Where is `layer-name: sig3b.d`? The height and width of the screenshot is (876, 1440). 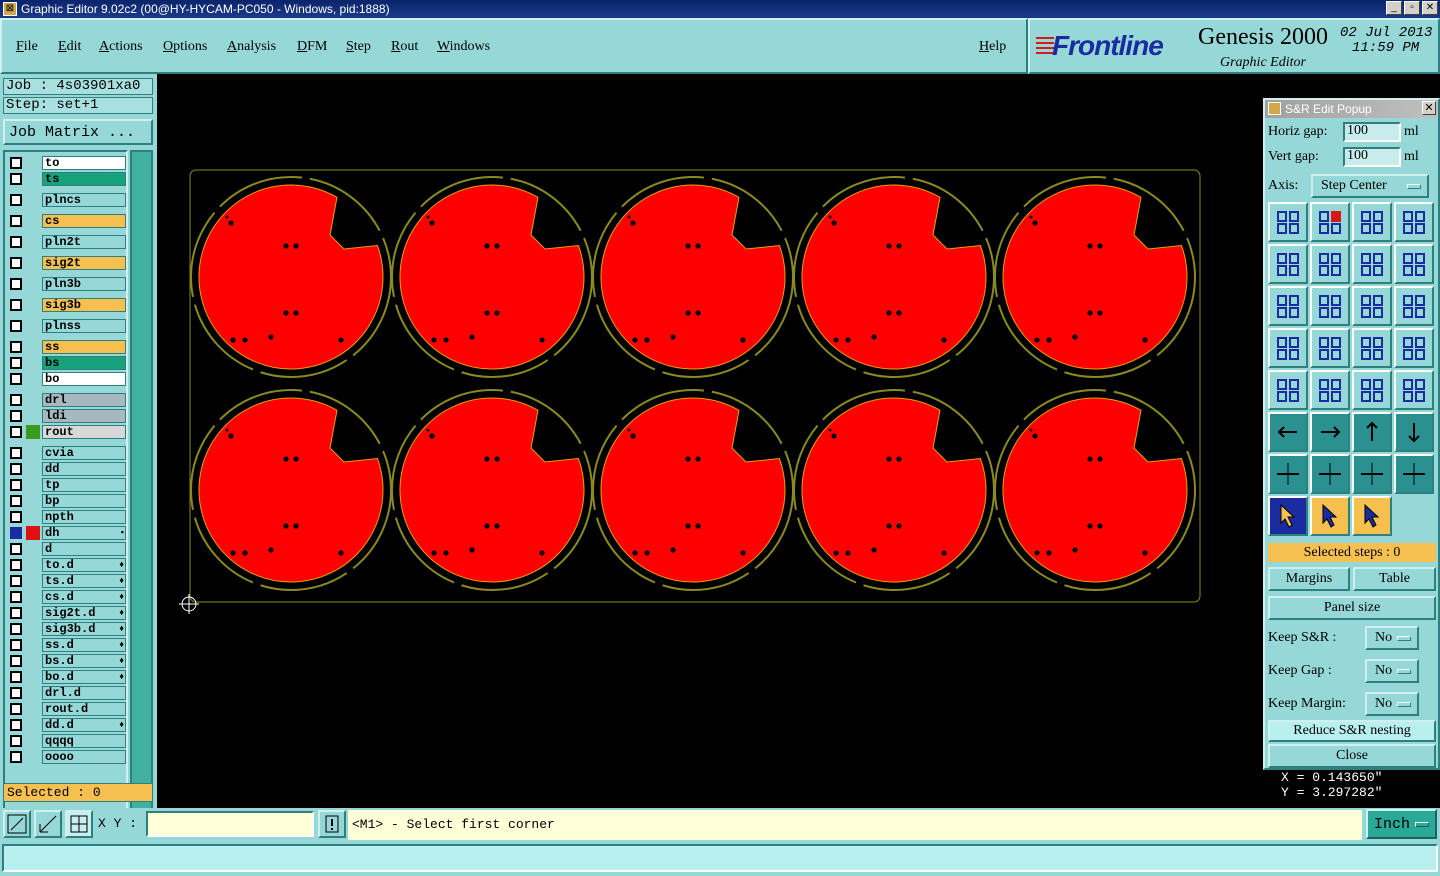 layer-name: sig3b.d is located at coordinates (84, 629).